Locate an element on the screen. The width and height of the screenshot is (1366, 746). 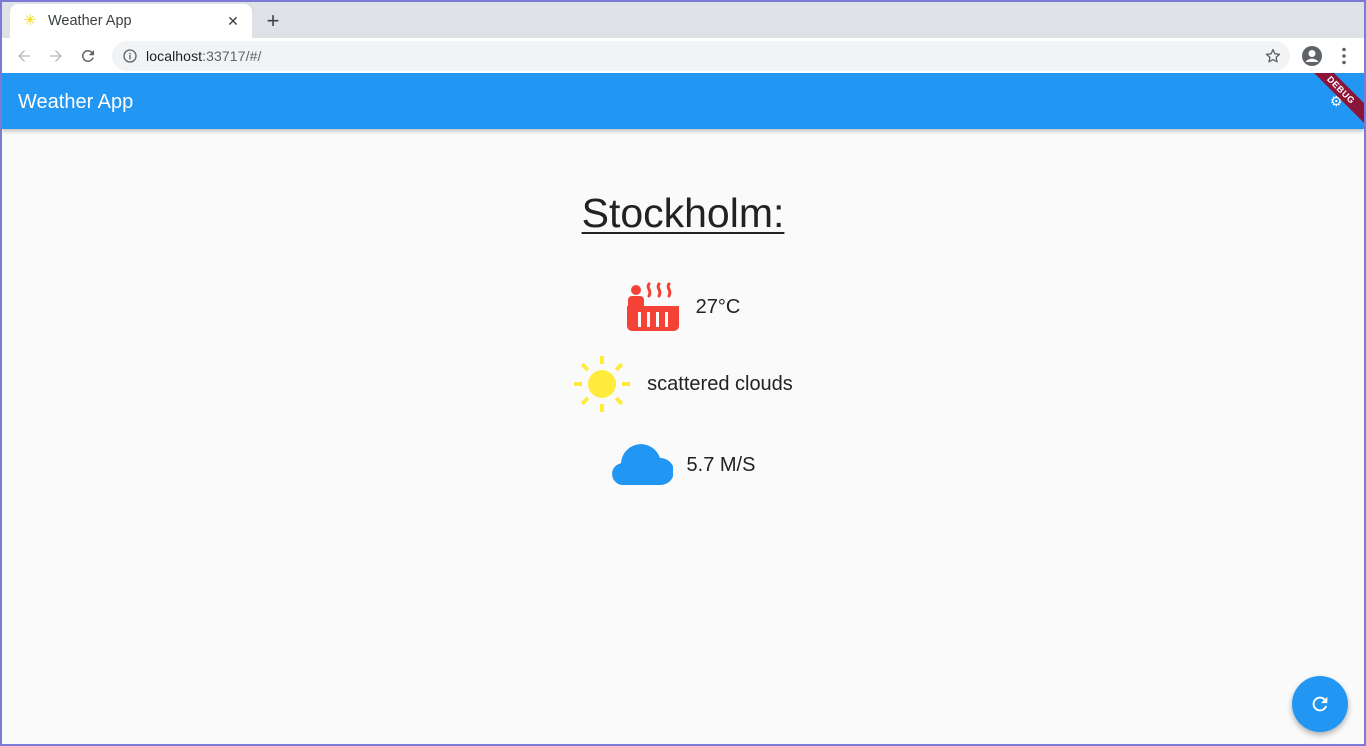
profile-avatar-icon is located at coordinates (1312, 56).